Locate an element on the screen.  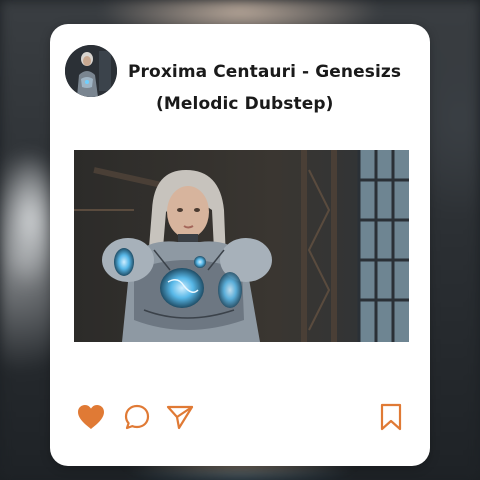
like-button is located at coordinates (91, 417).